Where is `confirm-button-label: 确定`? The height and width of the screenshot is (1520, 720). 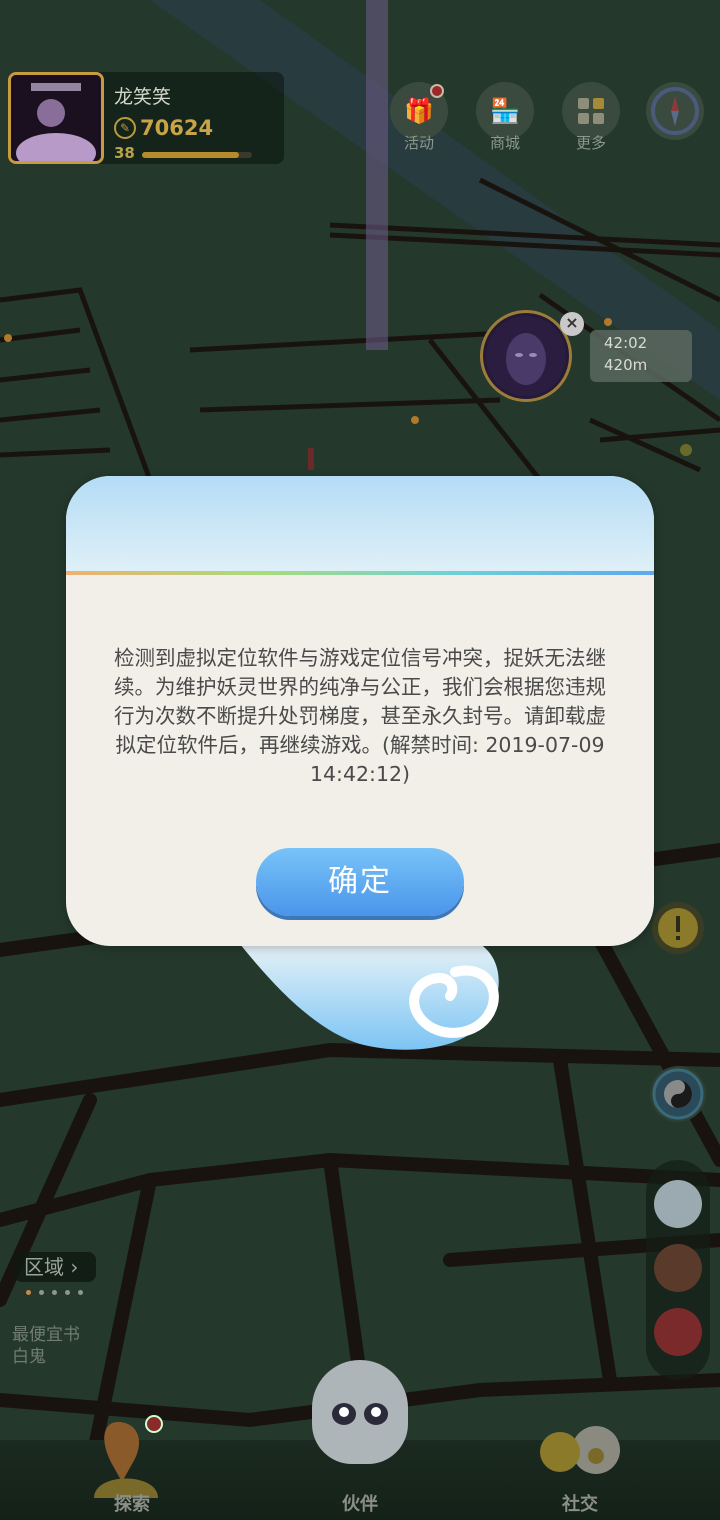 confirm-button-label: 确定 is located at coordinates (360, 881).